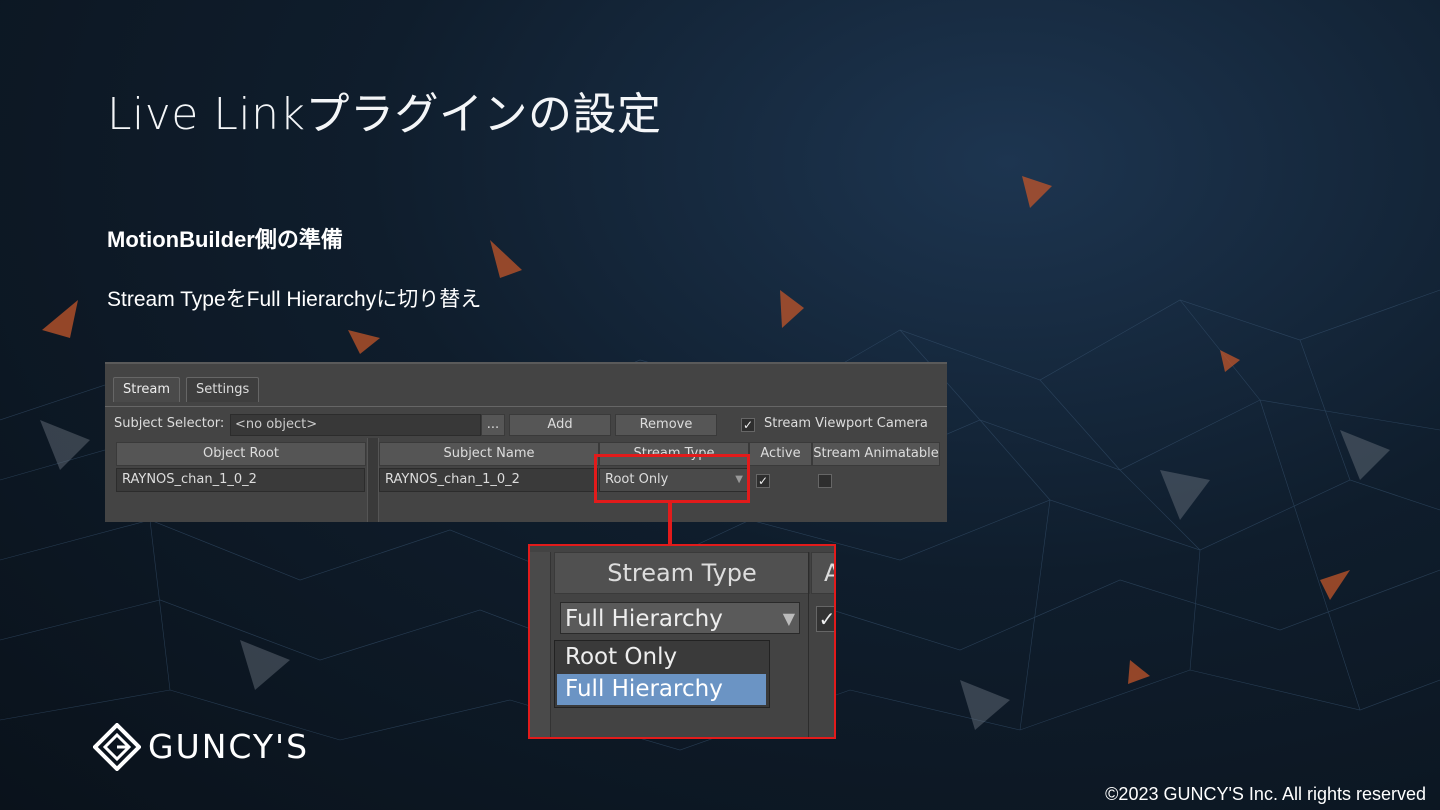  I want to click on dropdown-option-root-only: Root Only, so click(661, 657).